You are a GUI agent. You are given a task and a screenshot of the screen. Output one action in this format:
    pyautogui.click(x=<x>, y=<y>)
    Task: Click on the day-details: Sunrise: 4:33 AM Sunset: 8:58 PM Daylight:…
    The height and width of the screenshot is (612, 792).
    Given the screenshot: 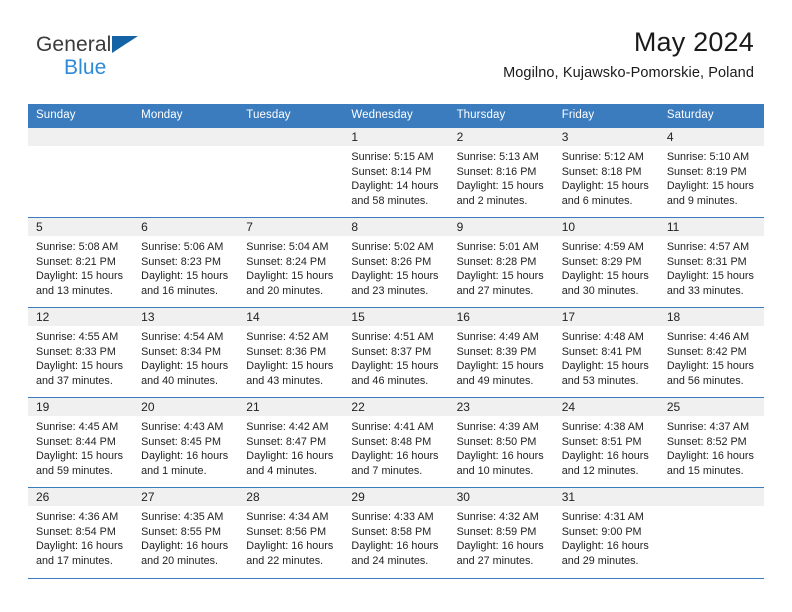 What is the action you would take?
    pyautogui.click(x=395, y=537)
    